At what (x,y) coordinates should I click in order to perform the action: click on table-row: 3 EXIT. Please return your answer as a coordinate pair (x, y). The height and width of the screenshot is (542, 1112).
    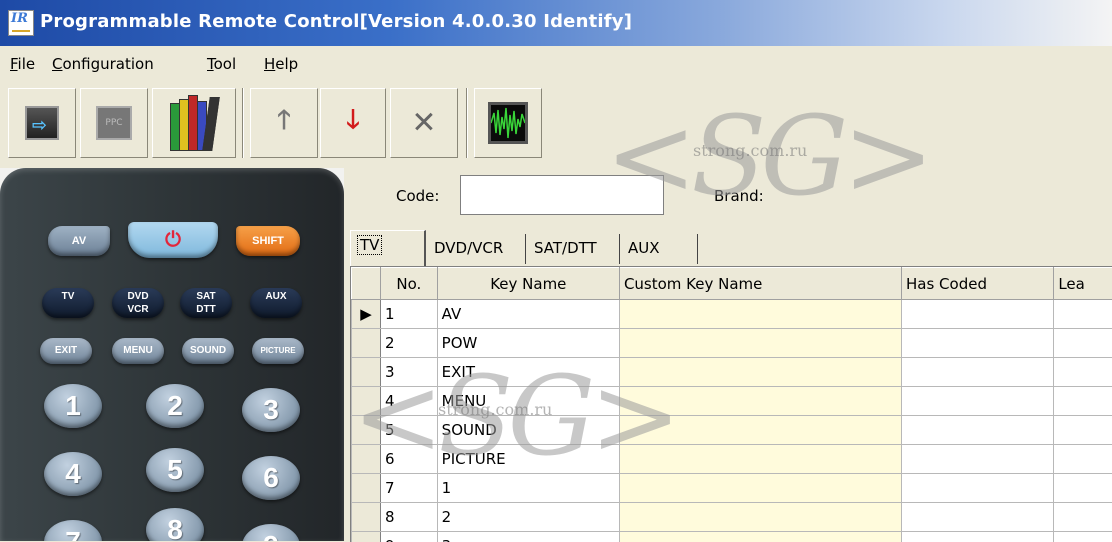
    Looking at the image, I should click on (732, 372).